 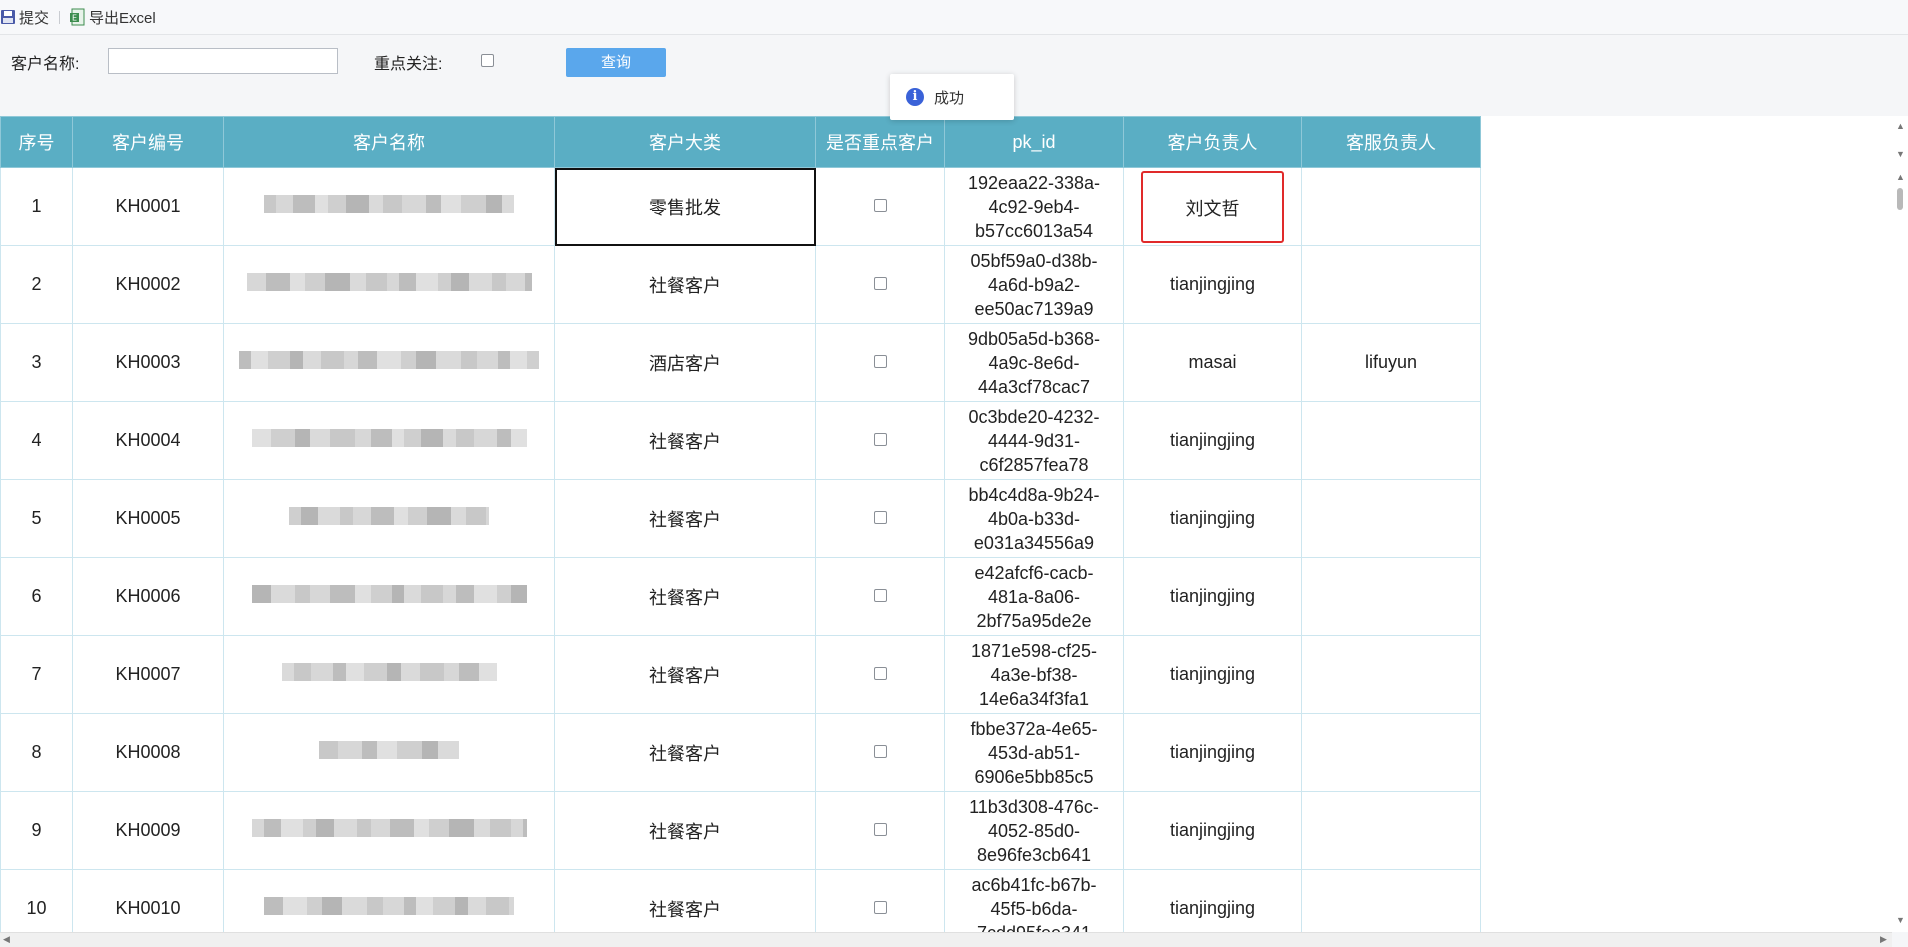 What do you see at coordinates (148, 752) in the screenshot?
I see `customer-code-cell: KH0008` at bounding box center [148, 752].